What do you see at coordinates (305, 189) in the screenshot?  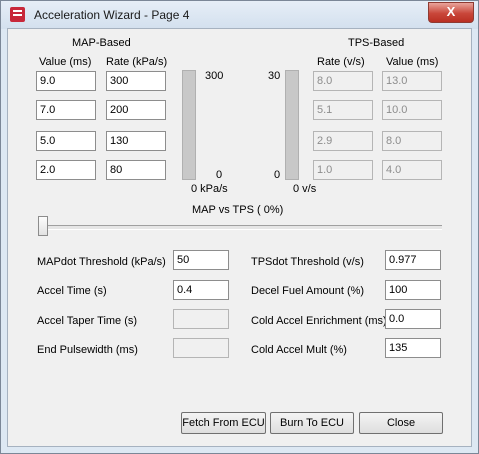 I see `tps-bar-unit: 0 v/s` at bounding box center [305, 189].